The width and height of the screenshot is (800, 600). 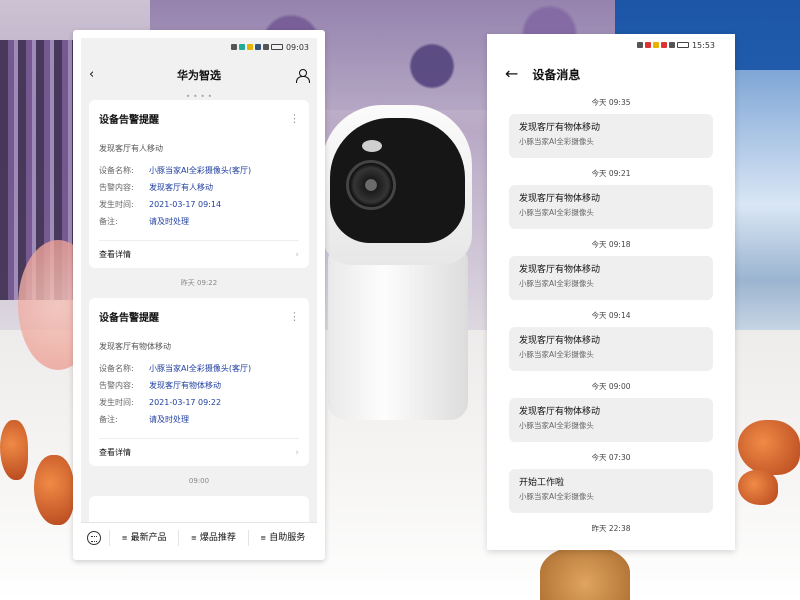 I want to click on detail-key: 设备名称:, so click(x=116, y=170).